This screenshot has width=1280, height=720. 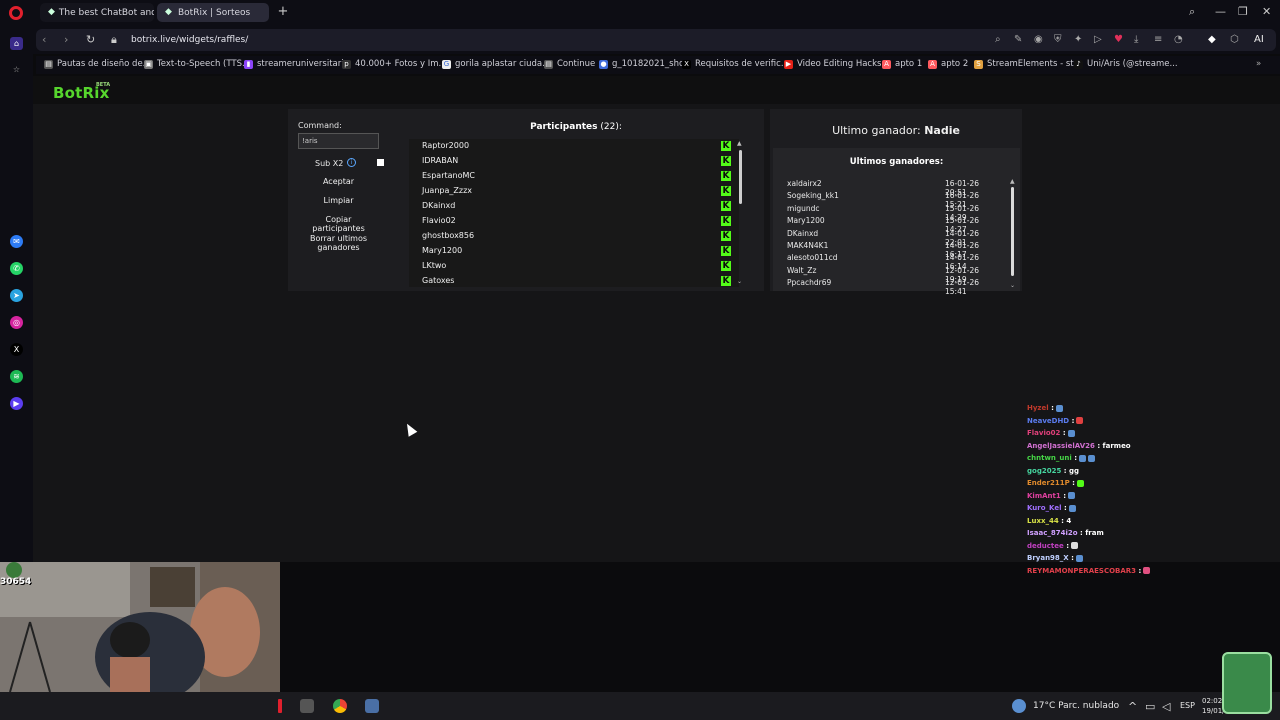 What do you see at coordinates (570, 206) in the screenshot?
I see `participant-row: DKainxd K` at bounding box center [570, 206].